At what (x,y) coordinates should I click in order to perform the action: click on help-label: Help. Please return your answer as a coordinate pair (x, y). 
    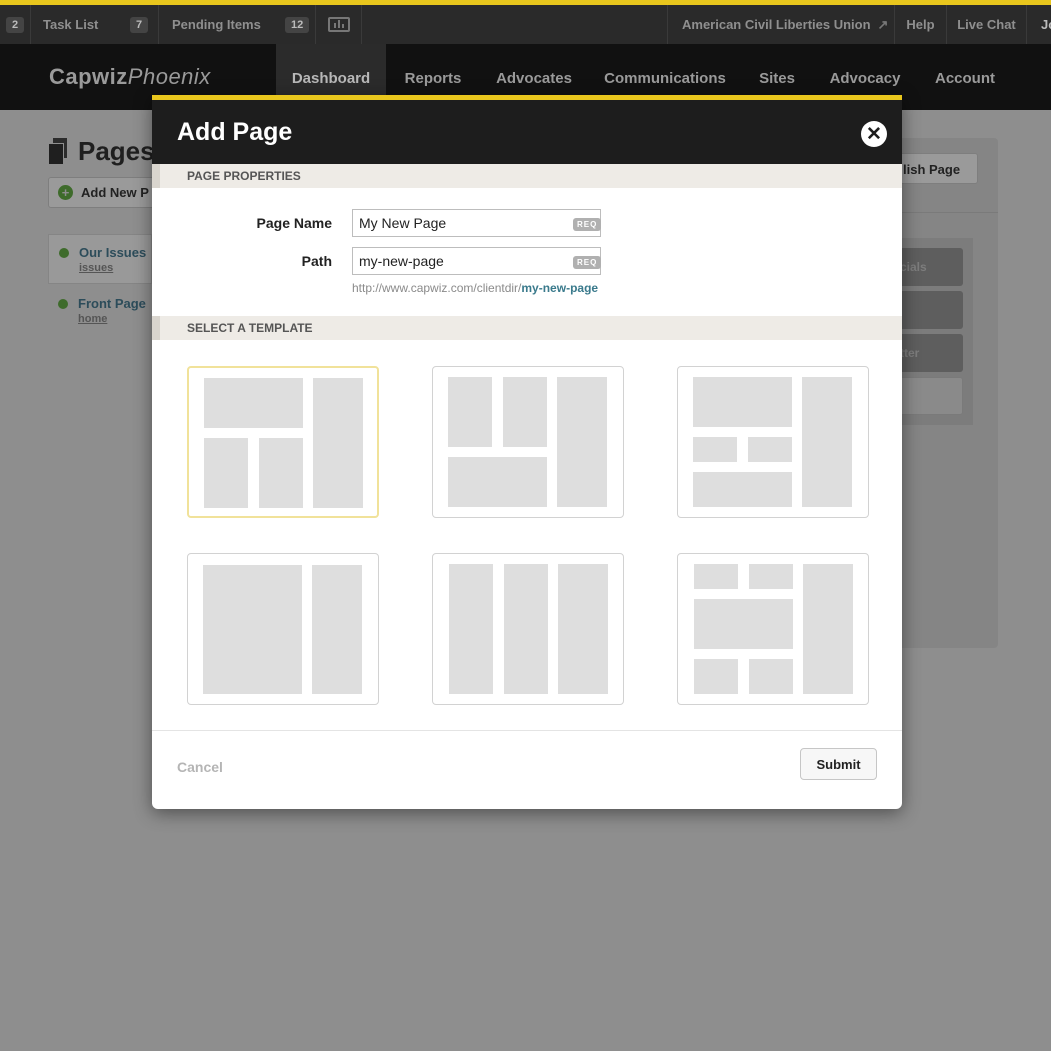
    Looking at the image, I should click on (920, 24).